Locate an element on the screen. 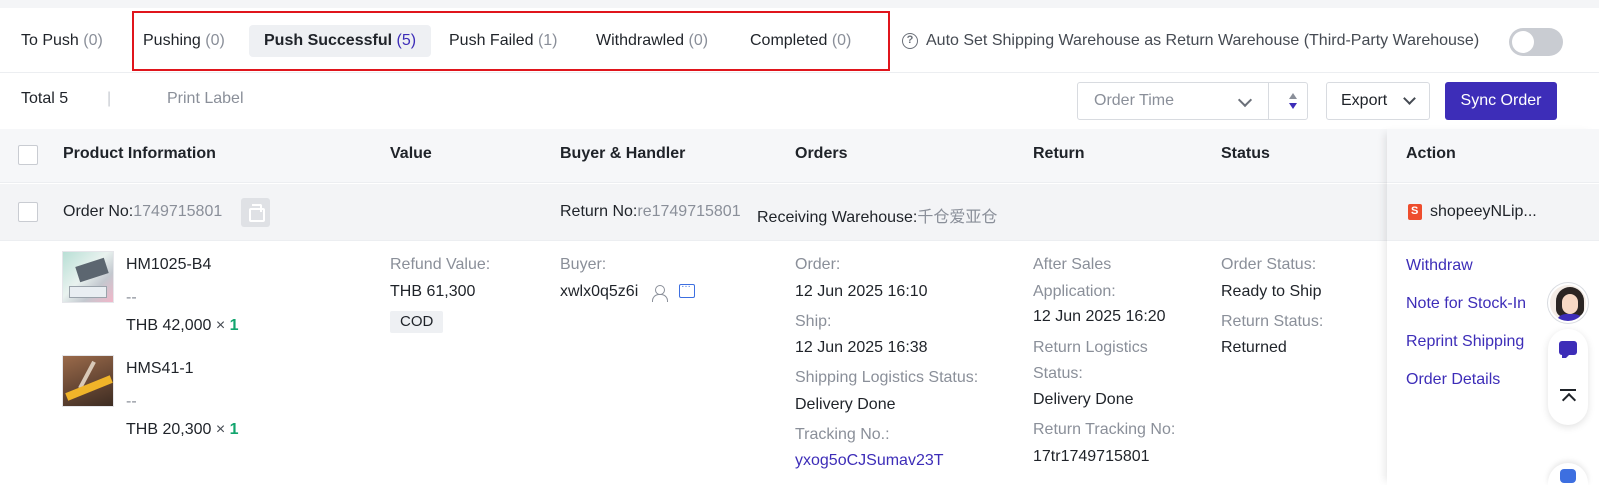 The image size is (1599, 485). floating-widgets is located at coordinates (1568, 384).